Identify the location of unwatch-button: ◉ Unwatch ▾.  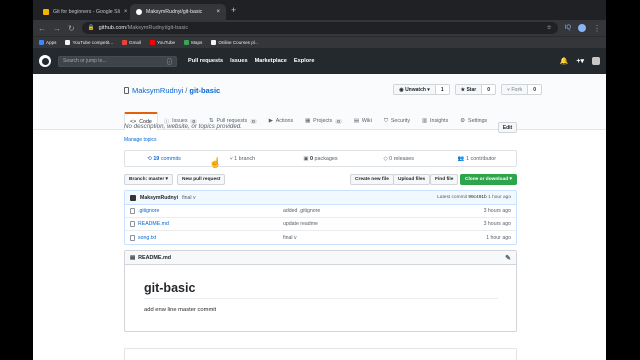
(415, 89).